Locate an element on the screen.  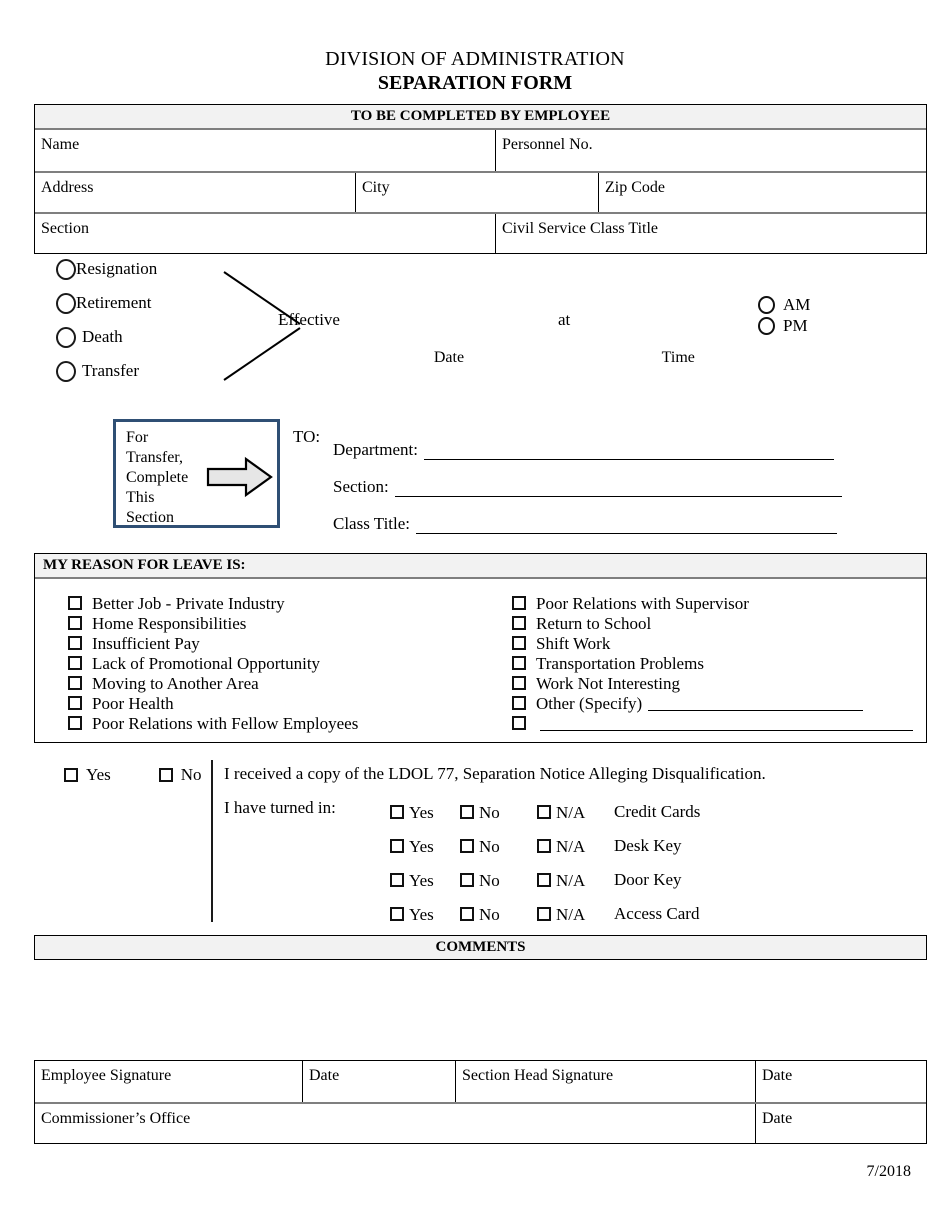
section-label: Section: is located at coordinates (361, 486).